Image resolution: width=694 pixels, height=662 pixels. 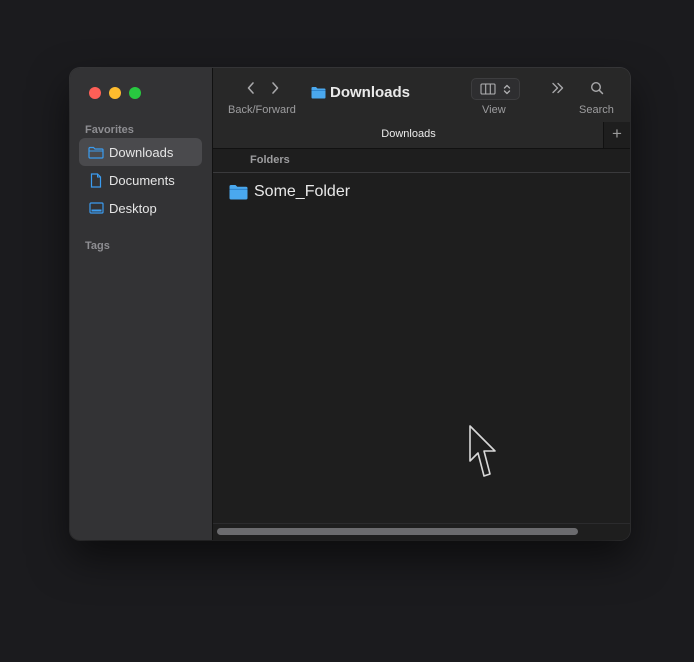 What do you see at coordinates (421, 97) in the screenshot?
I see `toolbar: Back/Forward Downloads View Search` at bounding box center [421, 97].